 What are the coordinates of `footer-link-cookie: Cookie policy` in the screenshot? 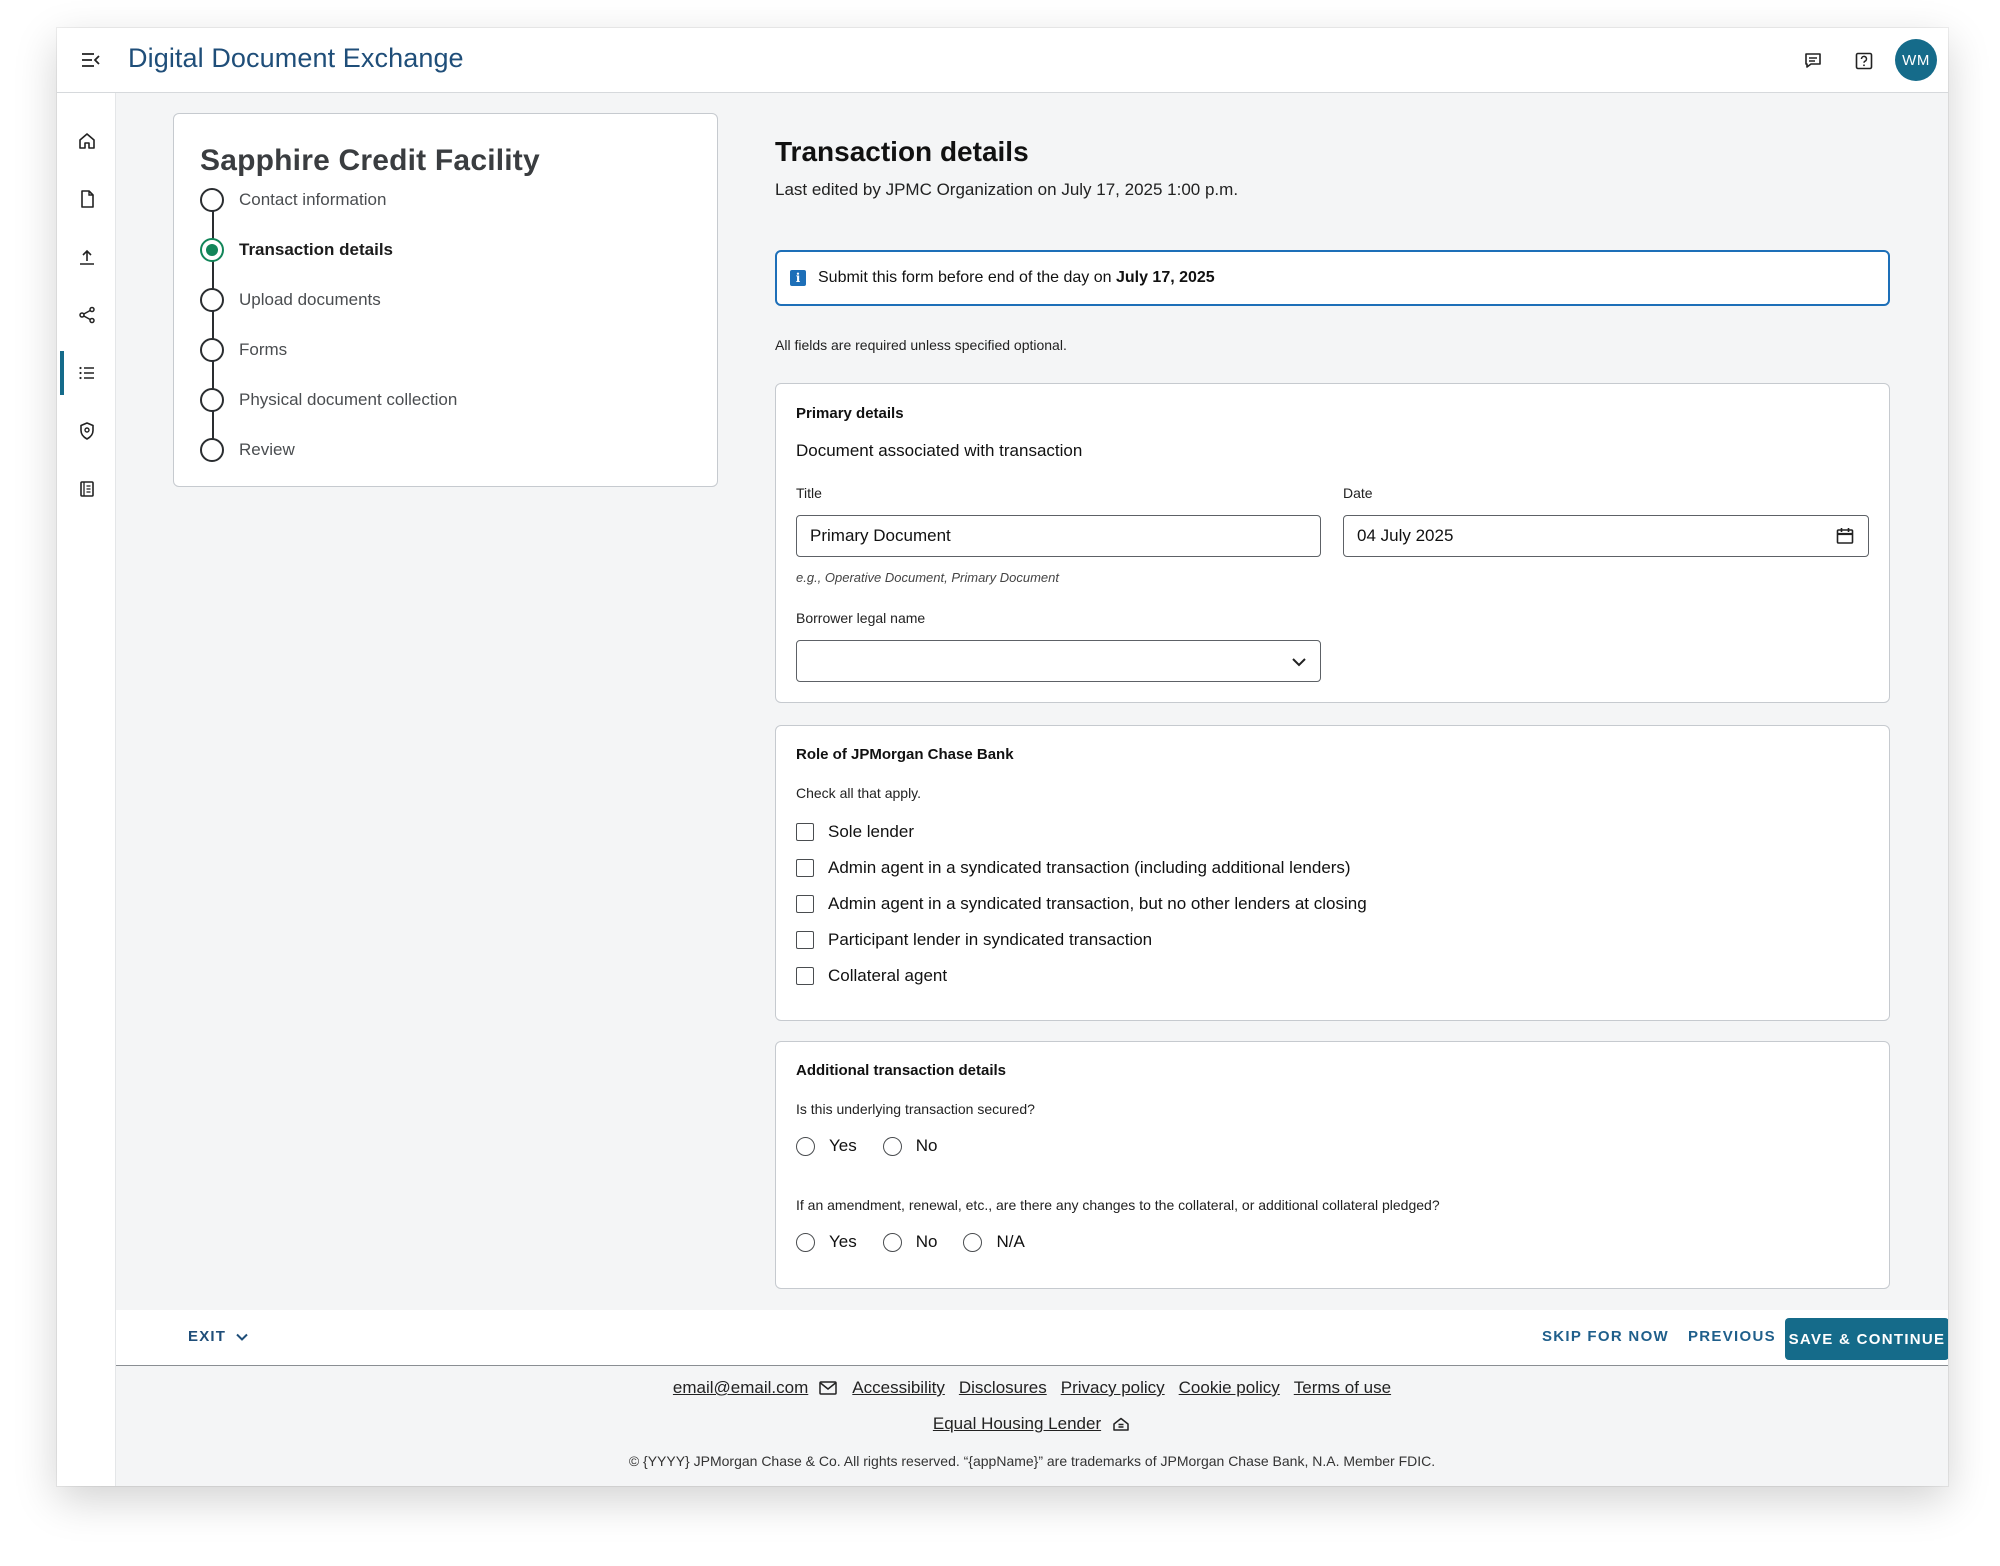 It's located at (1229, 1388).